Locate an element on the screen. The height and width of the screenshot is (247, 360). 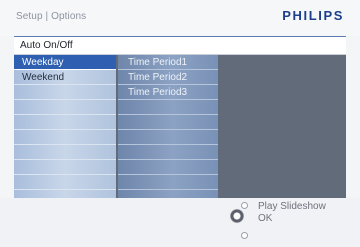
menu-item-label: Weekend is located at coordinates (43, 77).